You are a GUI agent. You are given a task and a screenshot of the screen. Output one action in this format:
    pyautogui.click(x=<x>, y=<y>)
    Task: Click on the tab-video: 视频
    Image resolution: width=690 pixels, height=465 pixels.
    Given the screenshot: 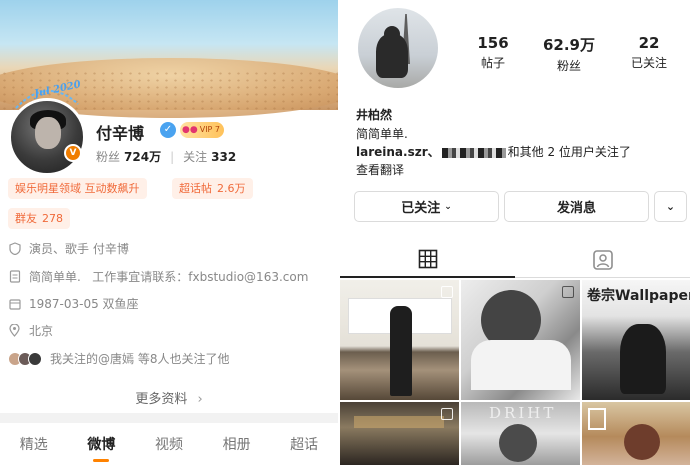 What is the action you would take?
    pyautogui.click(x=169, y=444)
    